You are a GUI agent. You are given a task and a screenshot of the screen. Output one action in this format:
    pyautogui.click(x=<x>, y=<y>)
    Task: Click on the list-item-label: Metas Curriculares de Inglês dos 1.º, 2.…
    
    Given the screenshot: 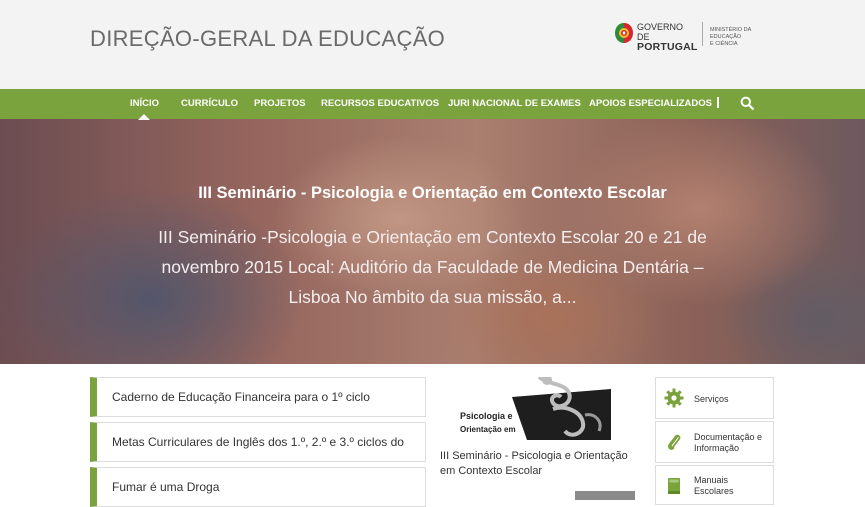 What is the action you would take?
    pyautogui.click(x=258, y=442)
    